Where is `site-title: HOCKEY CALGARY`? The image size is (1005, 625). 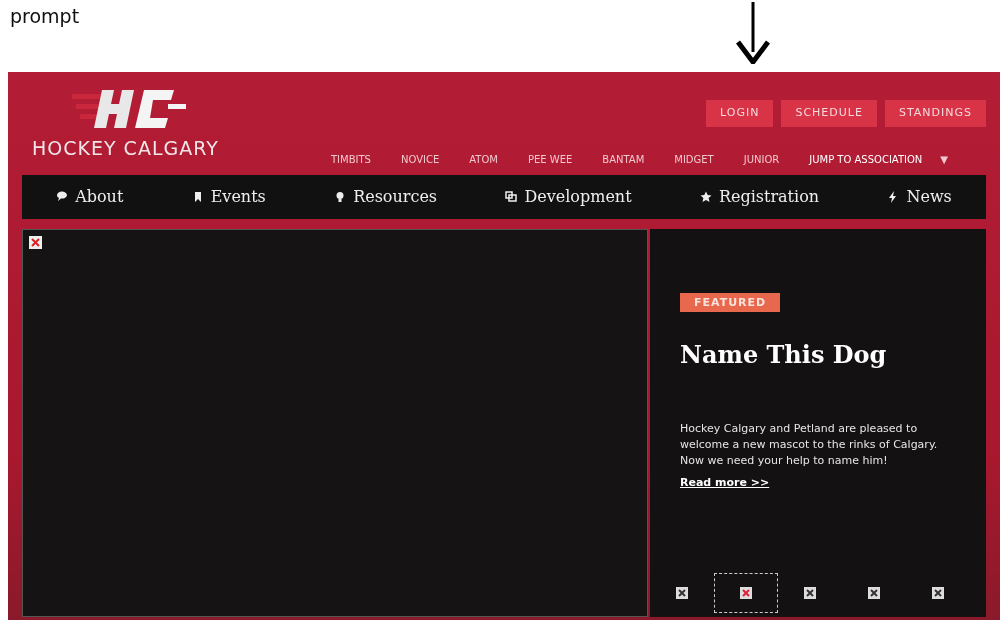 site-title: HOCKEY CALGARY is located at coordinates (126, 148).